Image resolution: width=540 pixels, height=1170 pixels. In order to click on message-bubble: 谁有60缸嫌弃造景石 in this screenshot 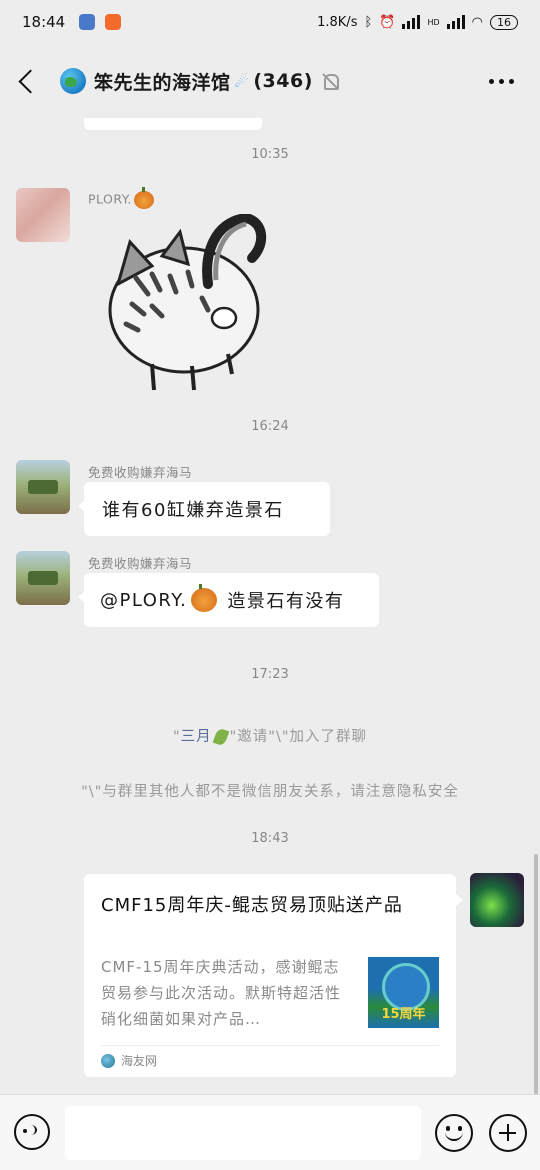, I will do `click(204, 509)`.